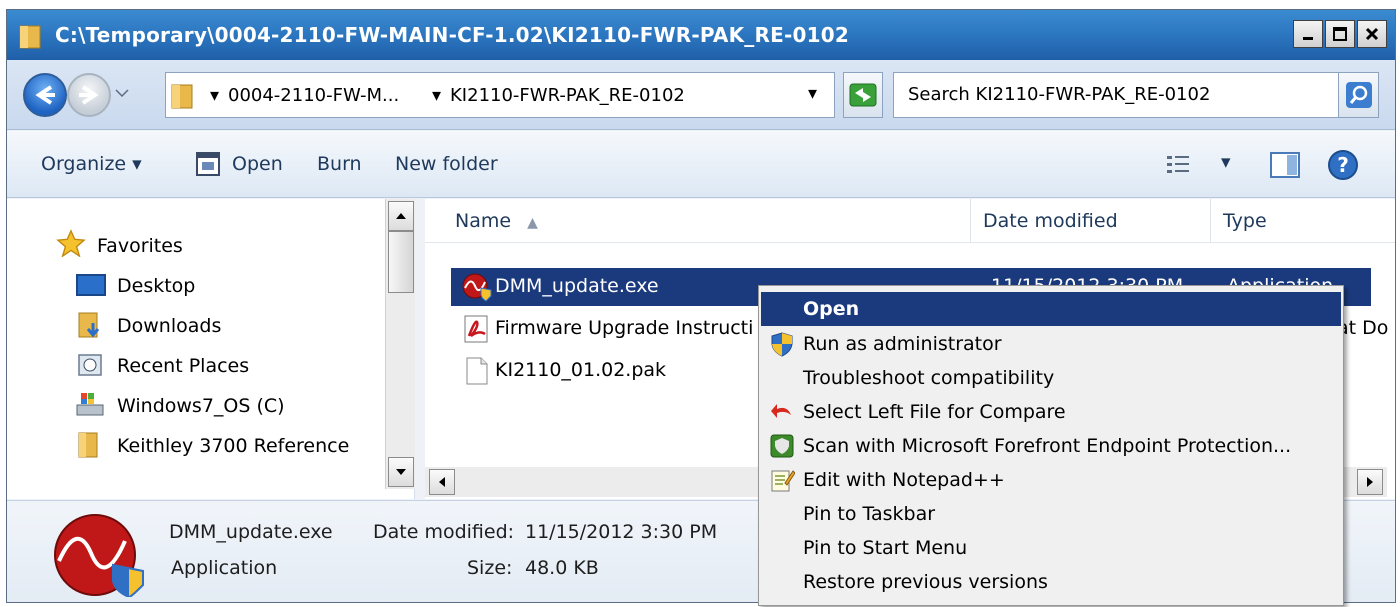  Describe the element at coordinates (581, 370) in the screenshot. I see `file-name: KI2110_01.02.pak` at that location.